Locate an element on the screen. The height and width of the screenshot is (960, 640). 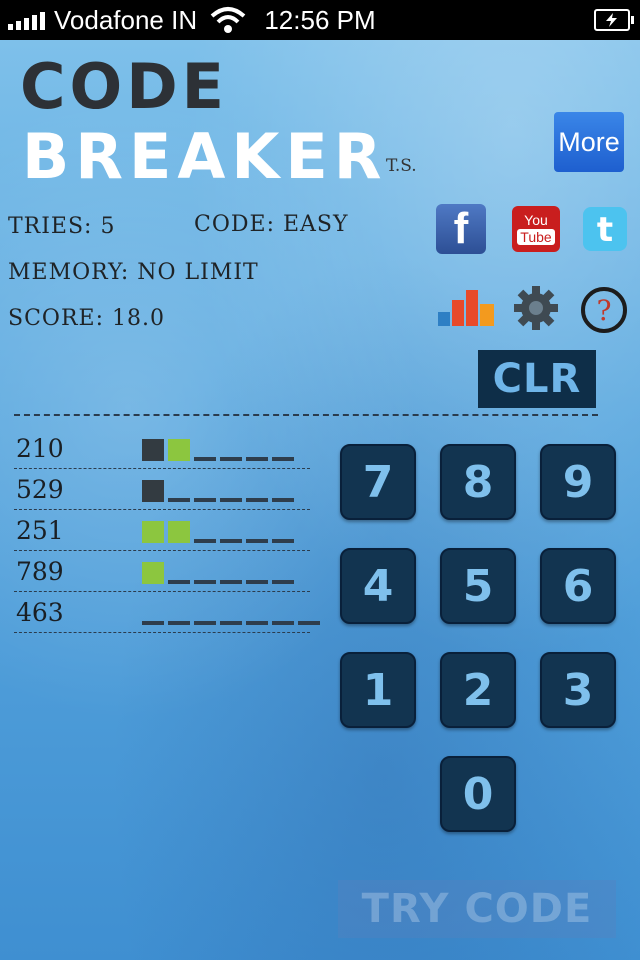
history-row: 210 is located at coordinates (162, 449).